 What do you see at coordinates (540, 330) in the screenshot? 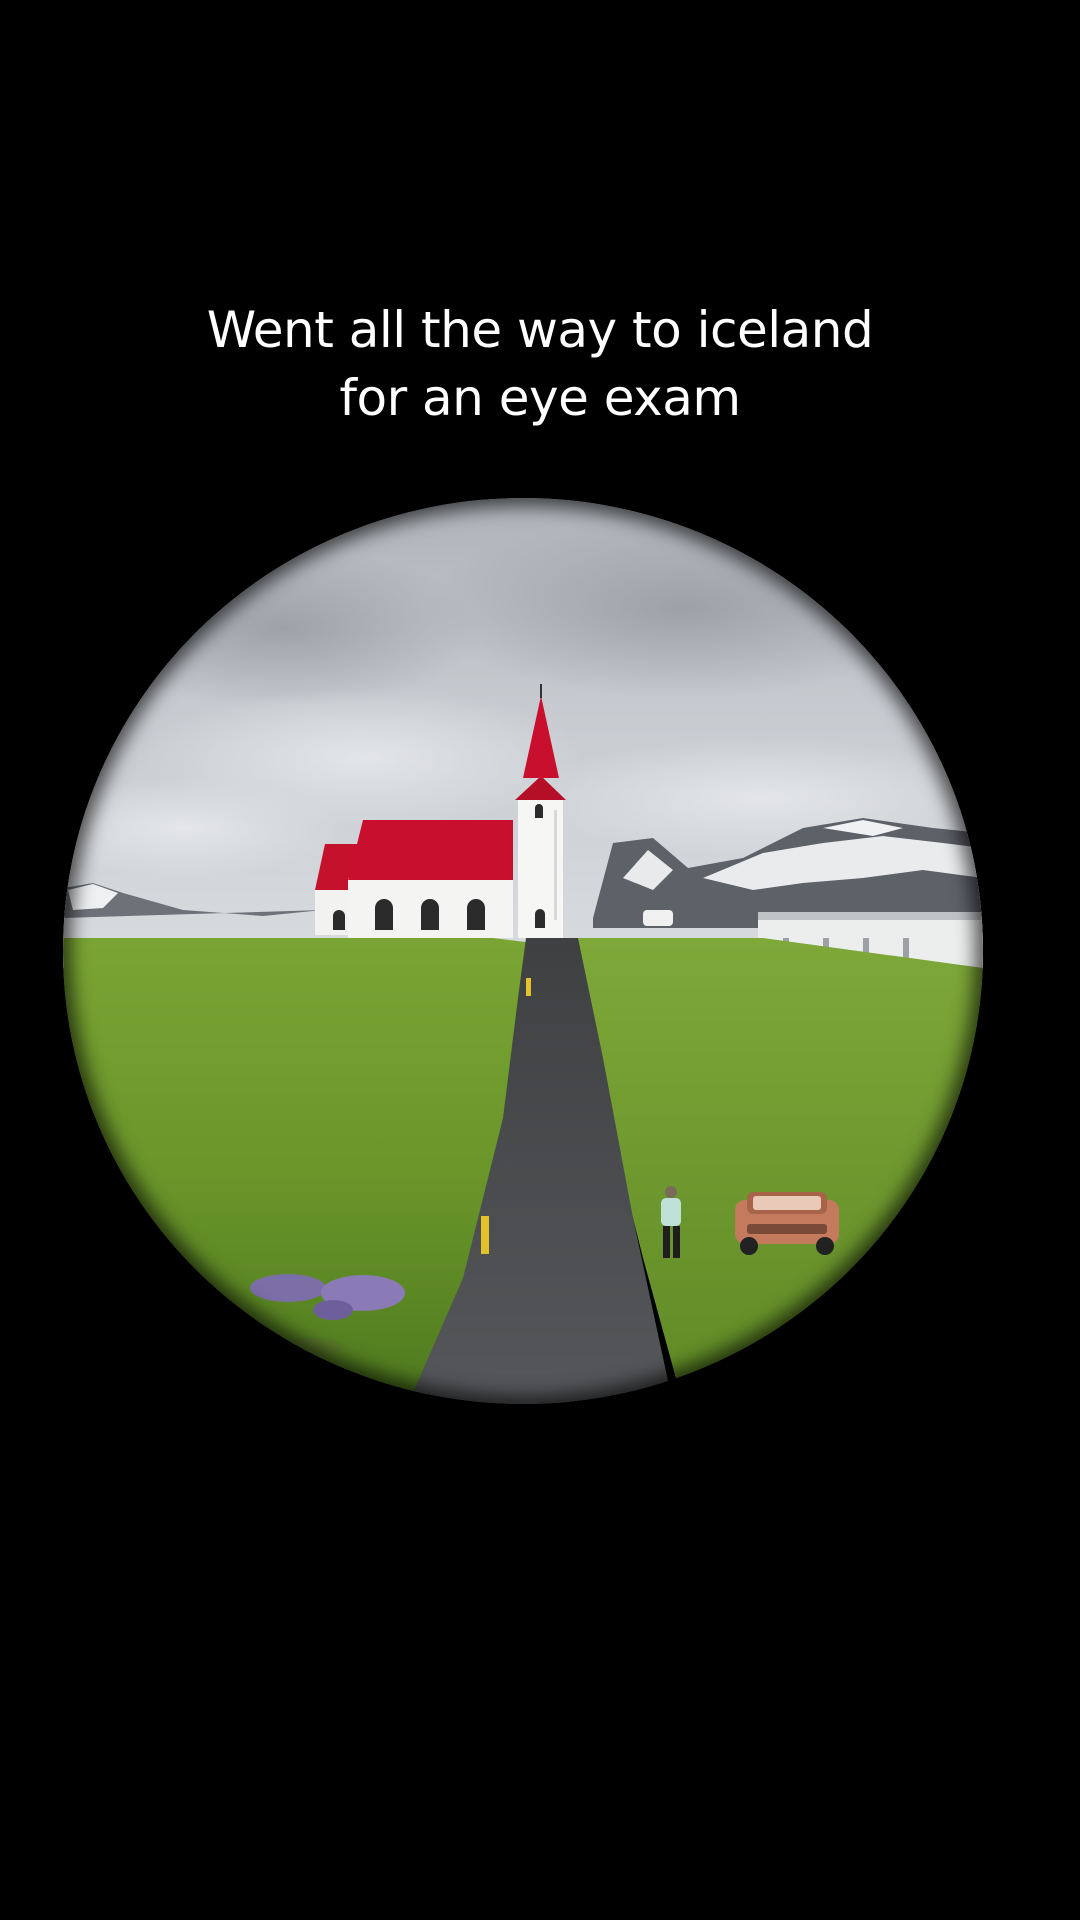
I see `caption-line-1: Went all the way to iceland` at bounding box center [540, 330].